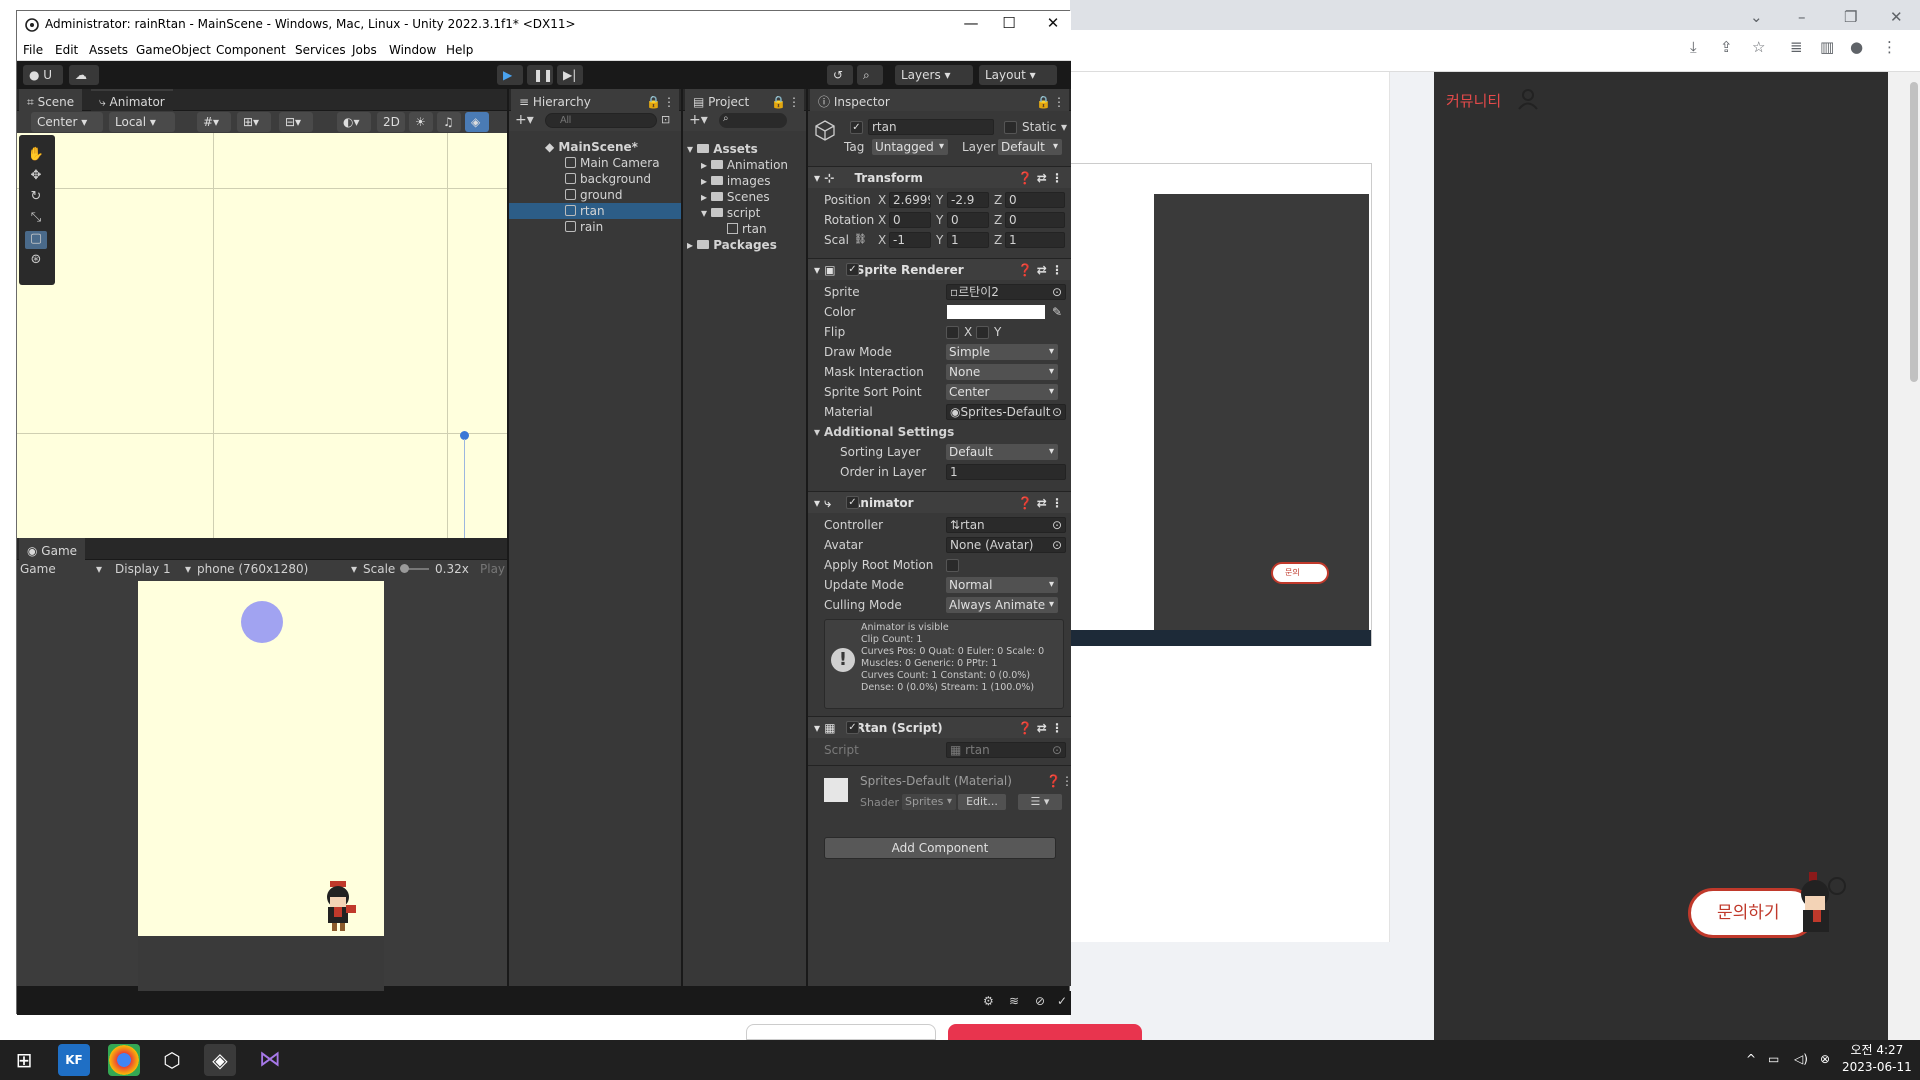  I want to click on reading-list-icon: ≣, so click(1796, 47).